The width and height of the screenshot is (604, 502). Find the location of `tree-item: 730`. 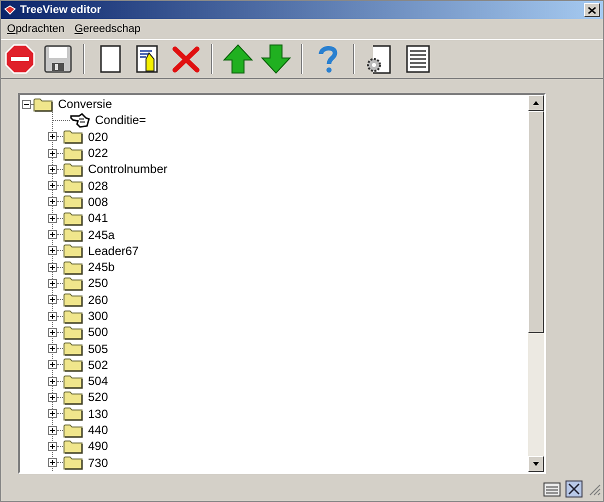

tree-item: 730 is located at coordinates (98, 463).